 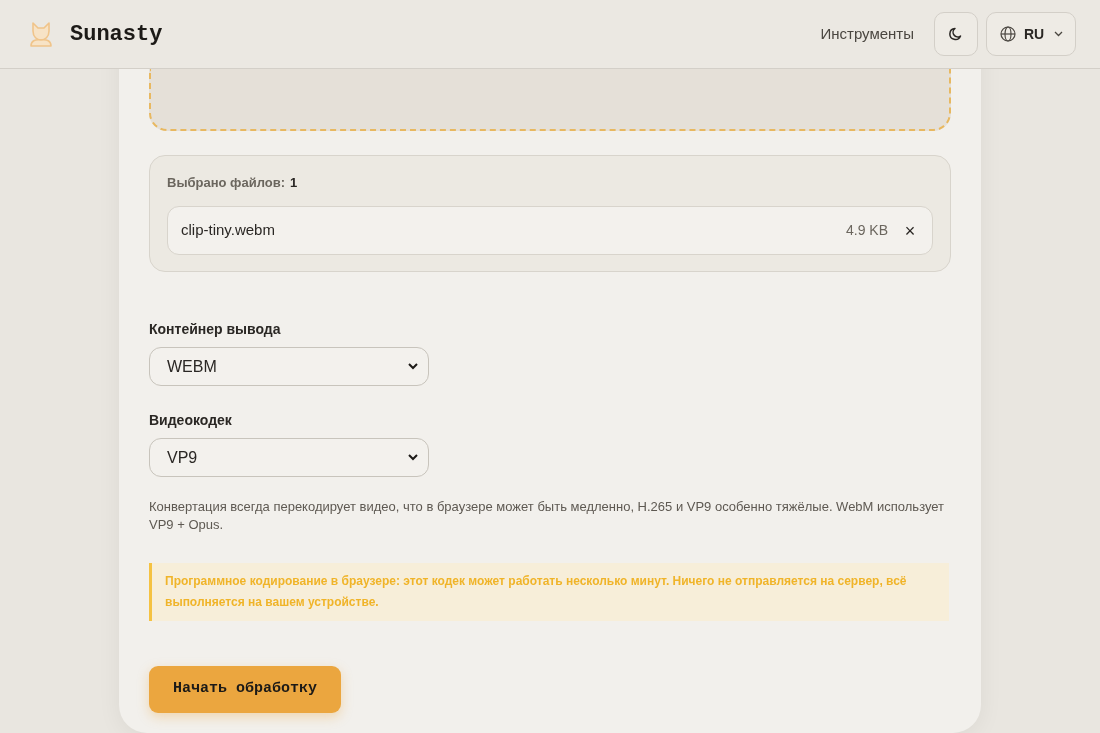 I want to click on warning-text: Программное кодирование в браузере: этот кодек может работать несколько минут. Ничего не отправляется на сервер, всё выполняется на вашем устройстве., so click(x=536, y=592).